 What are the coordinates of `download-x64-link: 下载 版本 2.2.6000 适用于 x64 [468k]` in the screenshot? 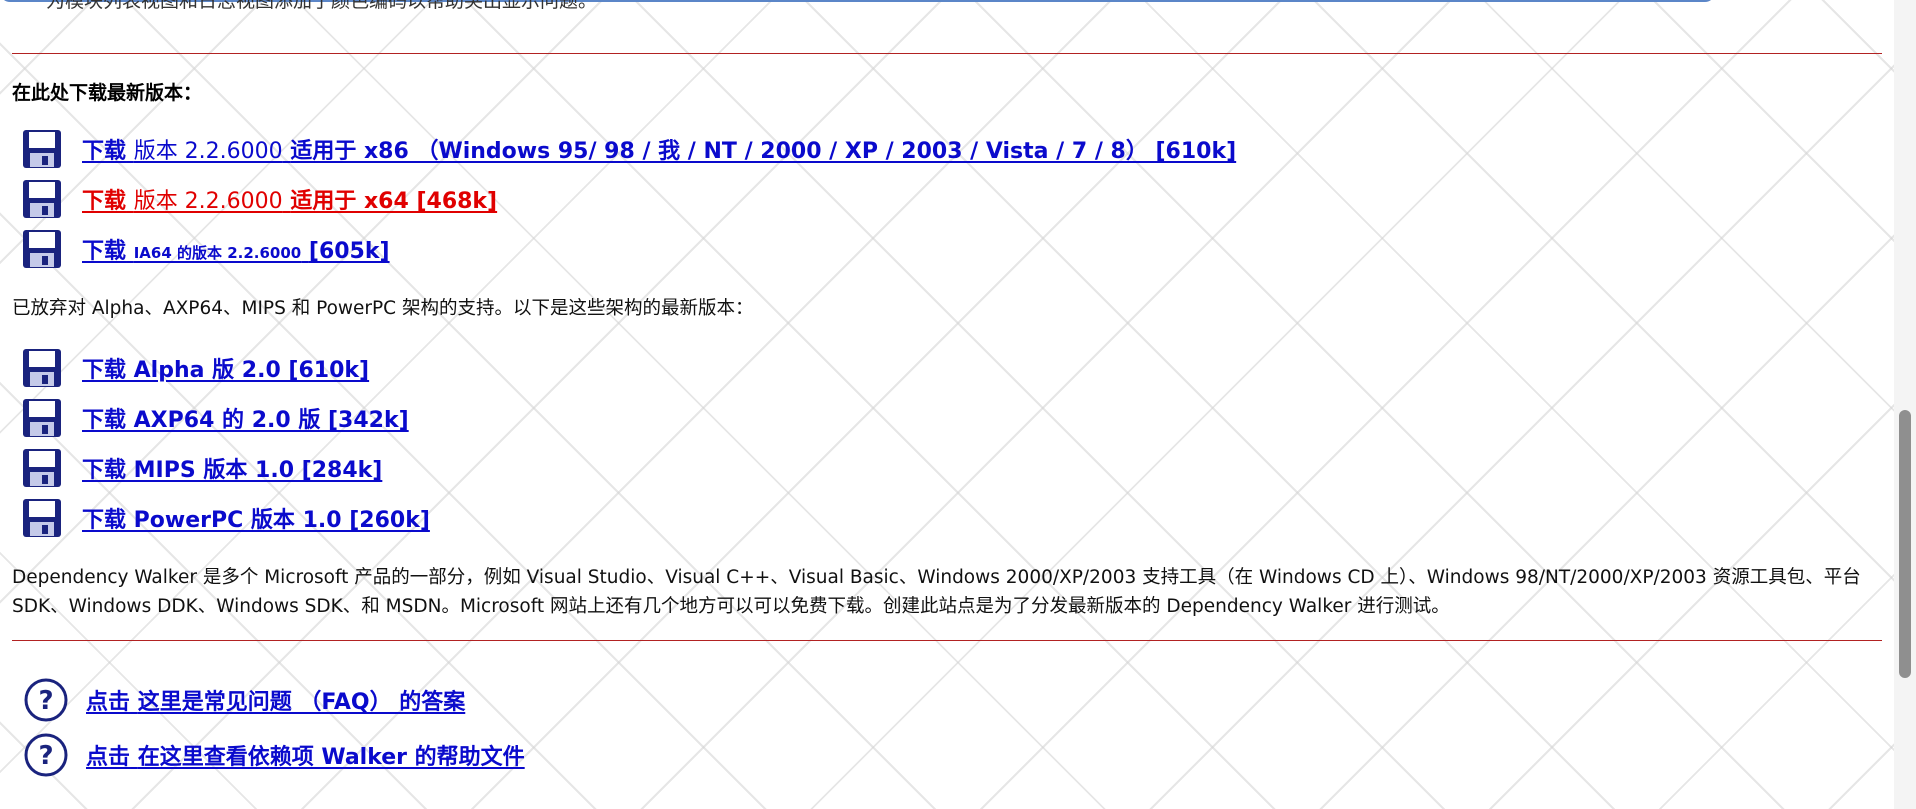 It's located at (289, 199).